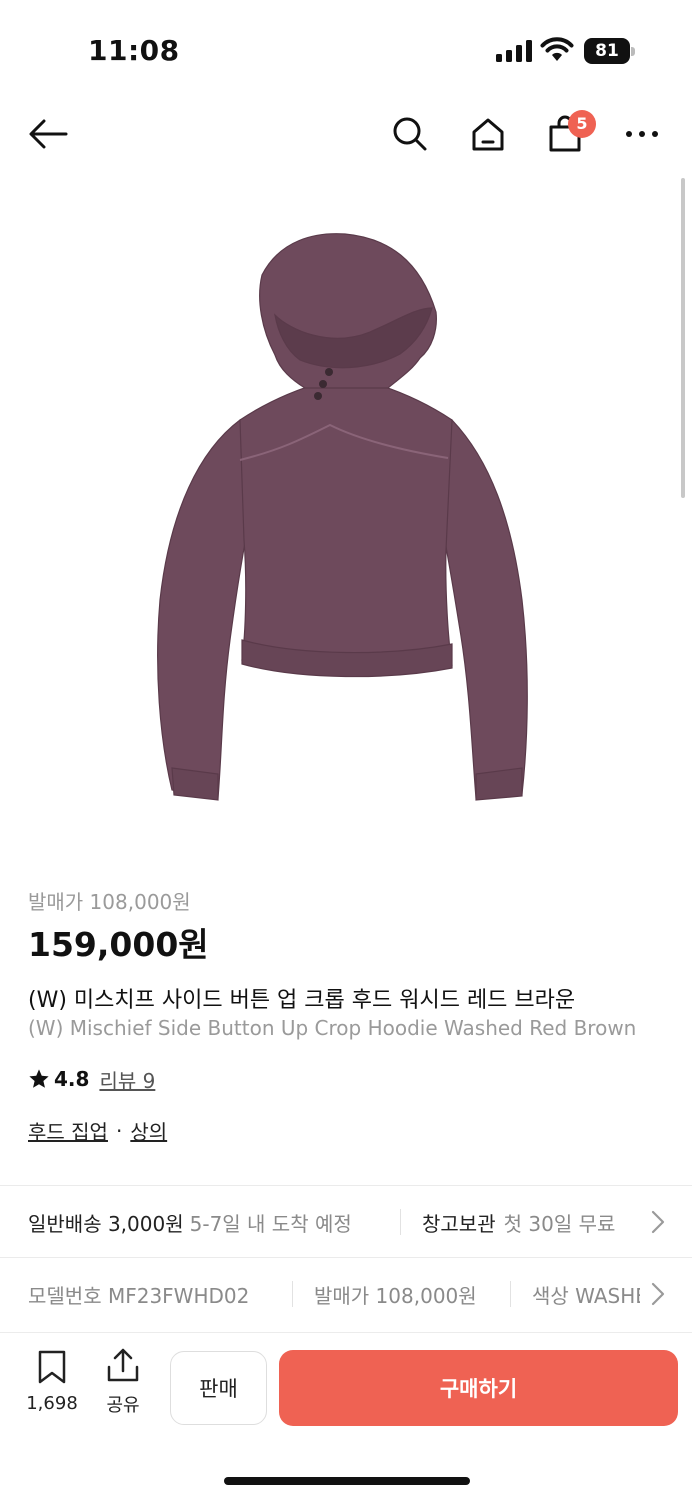 This screenshot has width=692, height=1500. What do you see at coordinates (123, 1365) in the screenshot?
I see `share-icon` at bounding box center [123, 1365].